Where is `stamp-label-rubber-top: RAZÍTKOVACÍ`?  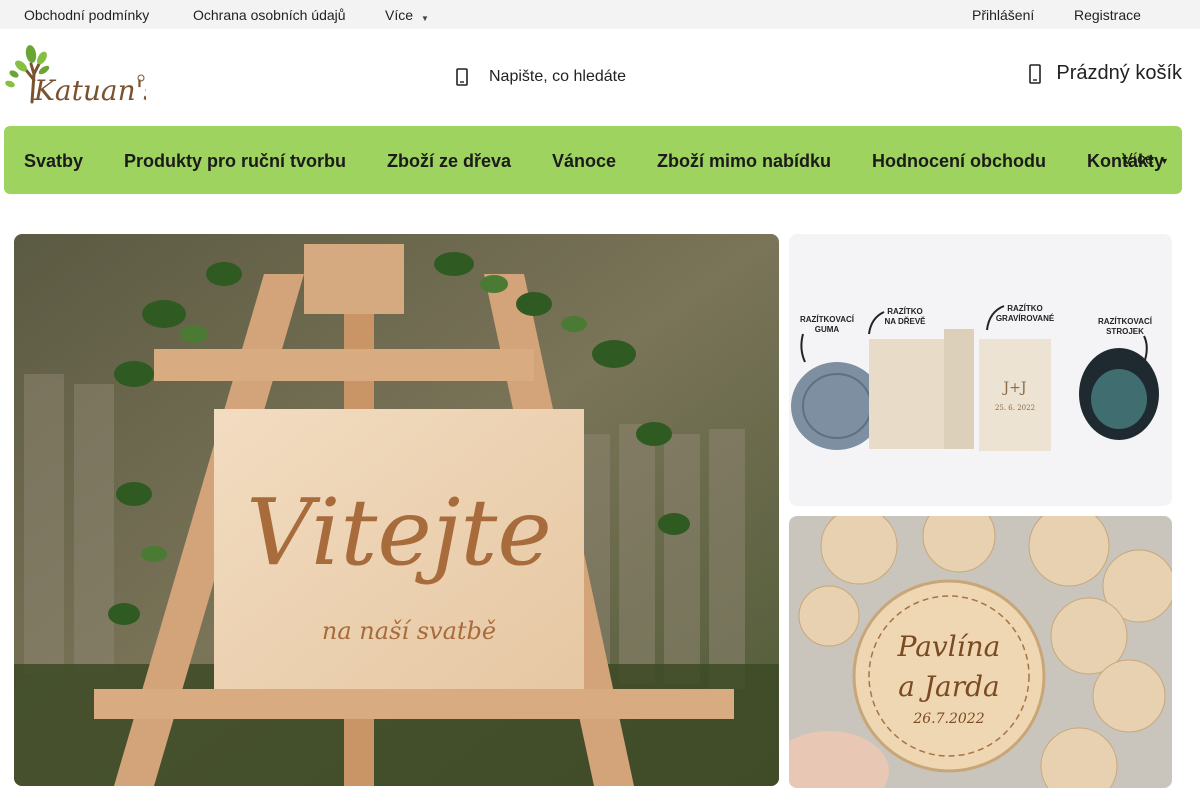
stamp-label-rubber-top: RAZÍTKOVACÍ is located at coordinates (827, 319).